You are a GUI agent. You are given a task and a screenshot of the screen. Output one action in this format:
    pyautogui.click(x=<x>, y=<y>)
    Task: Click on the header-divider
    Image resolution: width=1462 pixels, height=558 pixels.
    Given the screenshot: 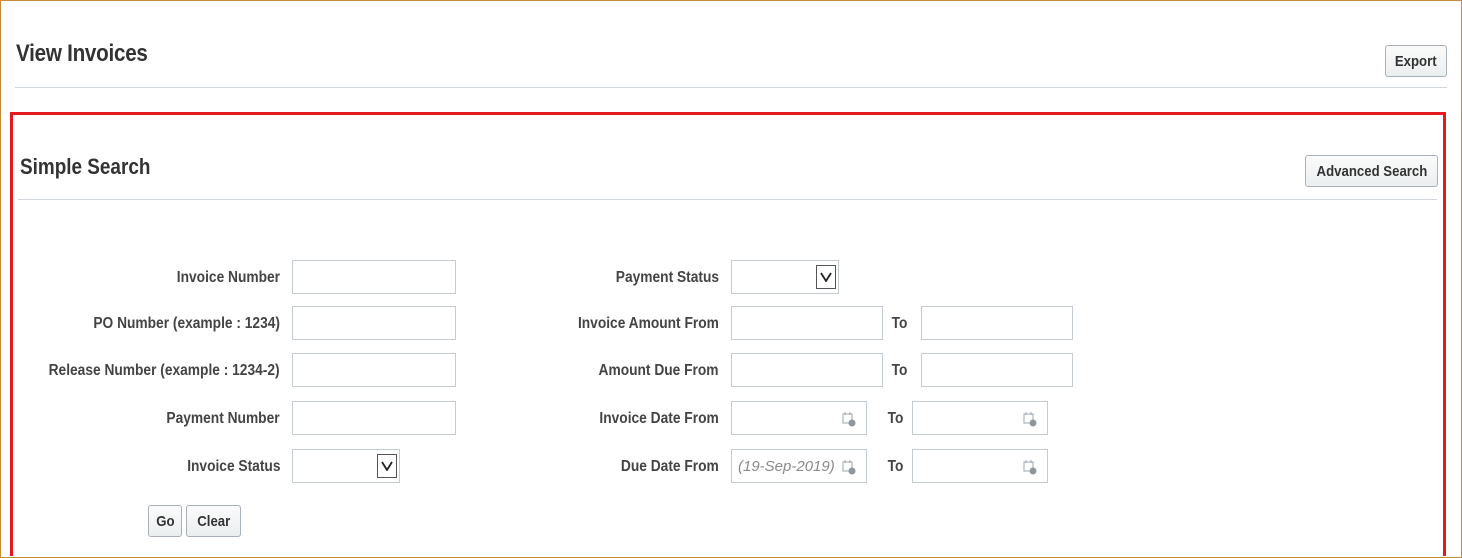 What is the action you would take?
    pyautogui.click(x=731, y=87)
    